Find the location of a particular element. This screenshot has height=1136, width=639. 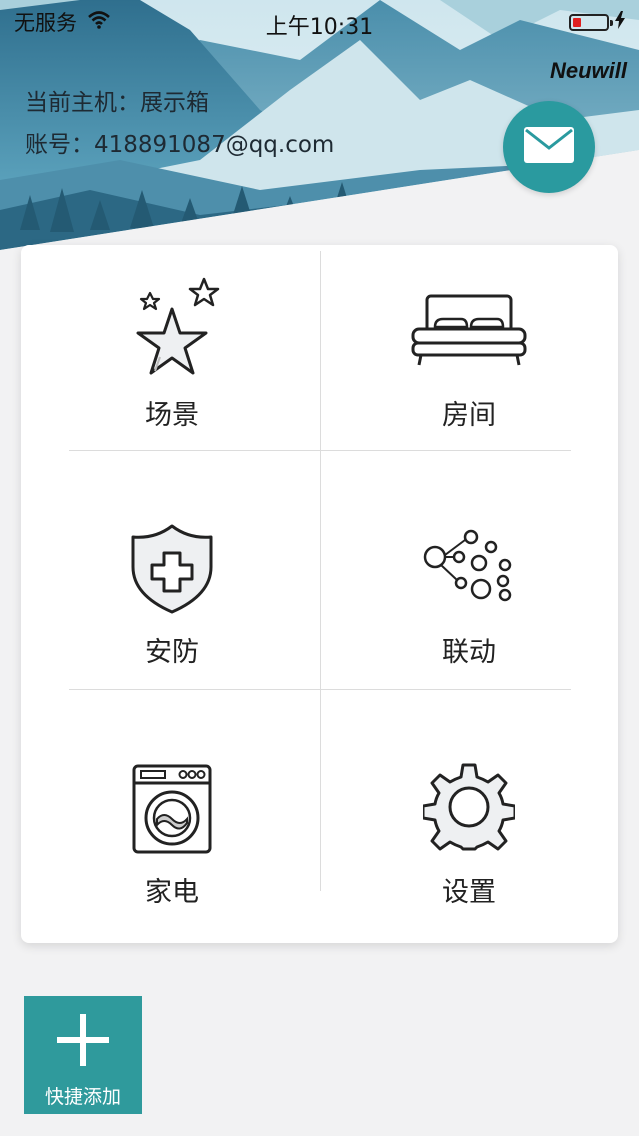

current-host-label: 当前主机：展示箱 is located at coordinates (117, 103).